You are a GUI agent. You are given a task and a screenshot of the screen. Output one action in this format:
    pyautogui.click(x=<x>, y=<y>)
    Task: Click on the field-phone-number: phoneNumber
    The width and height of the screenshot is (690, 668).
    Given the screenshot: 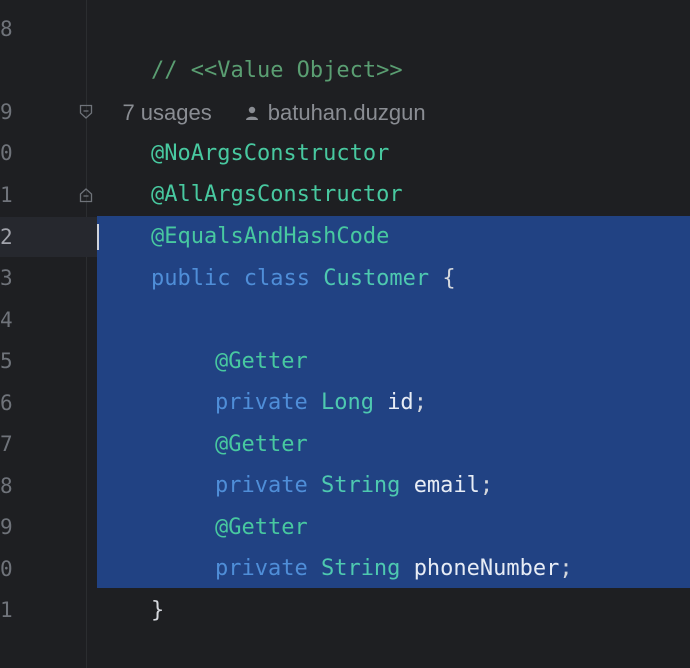 What is the action you would take?
    pyautogui.click(x=486, y=568)
    